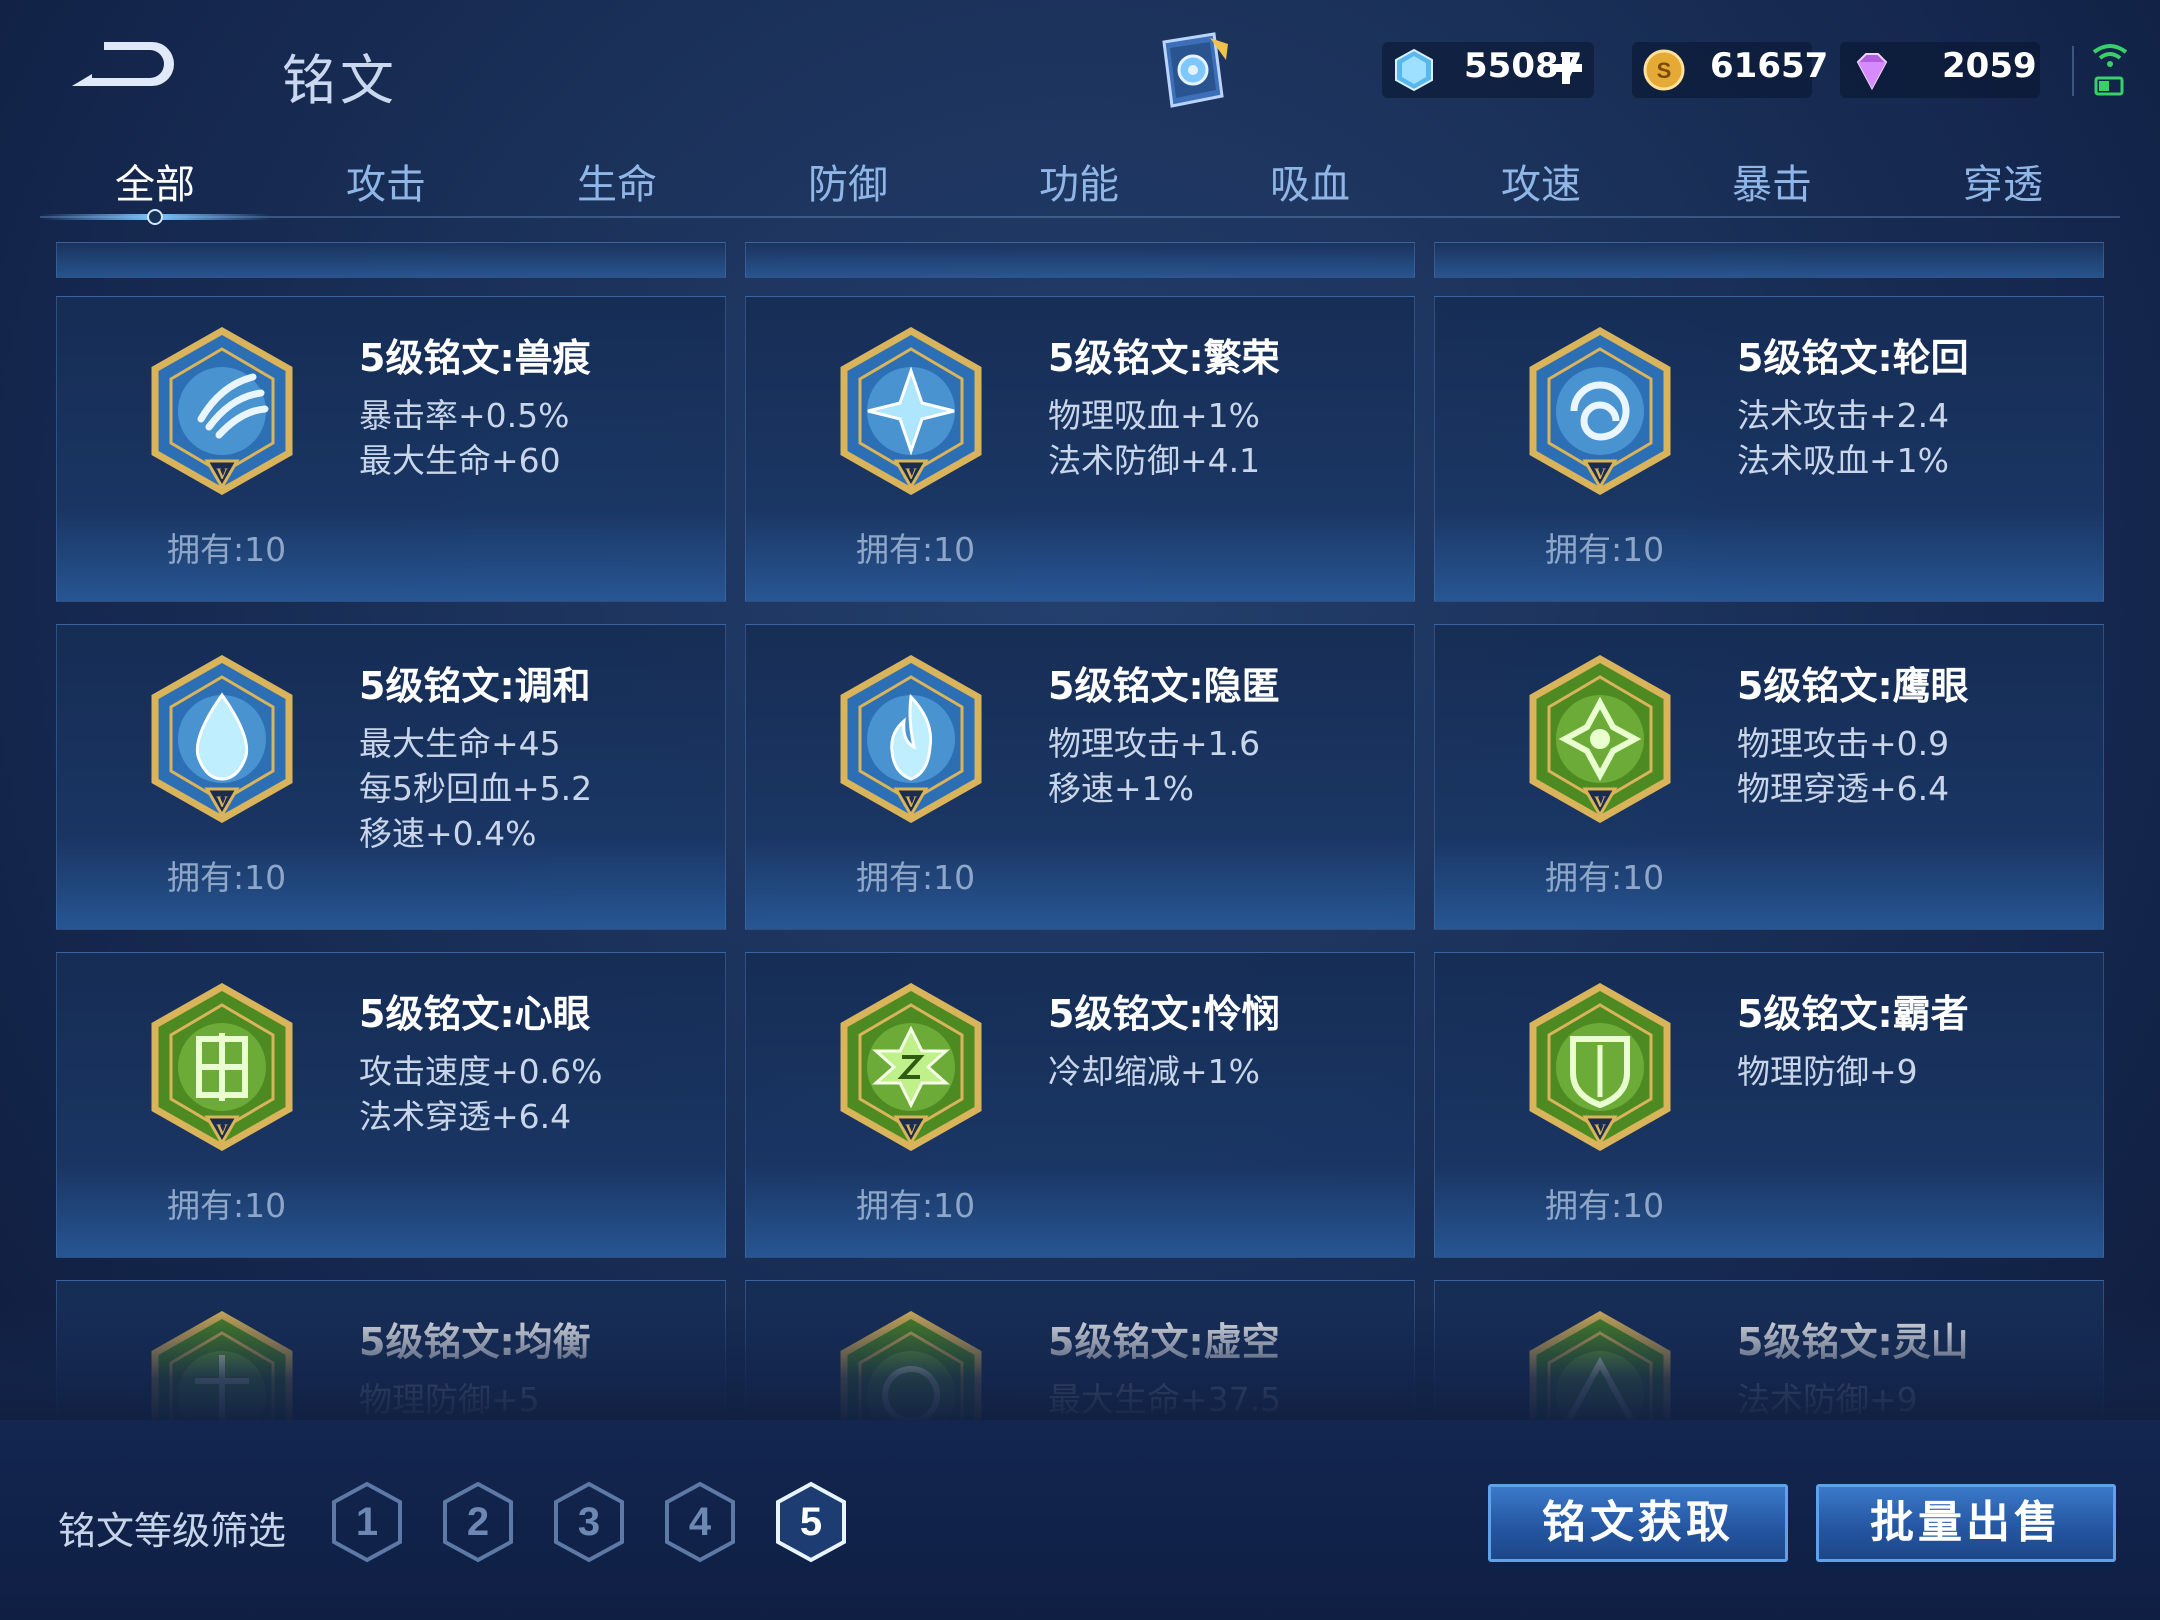  Describe the element at coordinates (222, 1366) in the screenshot. I see `balance-icon: V` at that location.